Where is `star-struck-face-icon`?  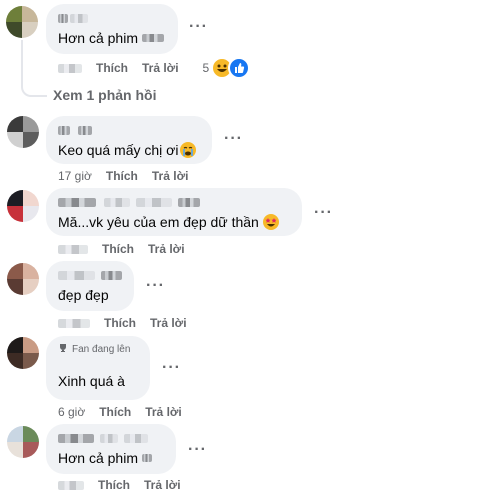
star-struck-face-icon is located at coordinates (270, 222).